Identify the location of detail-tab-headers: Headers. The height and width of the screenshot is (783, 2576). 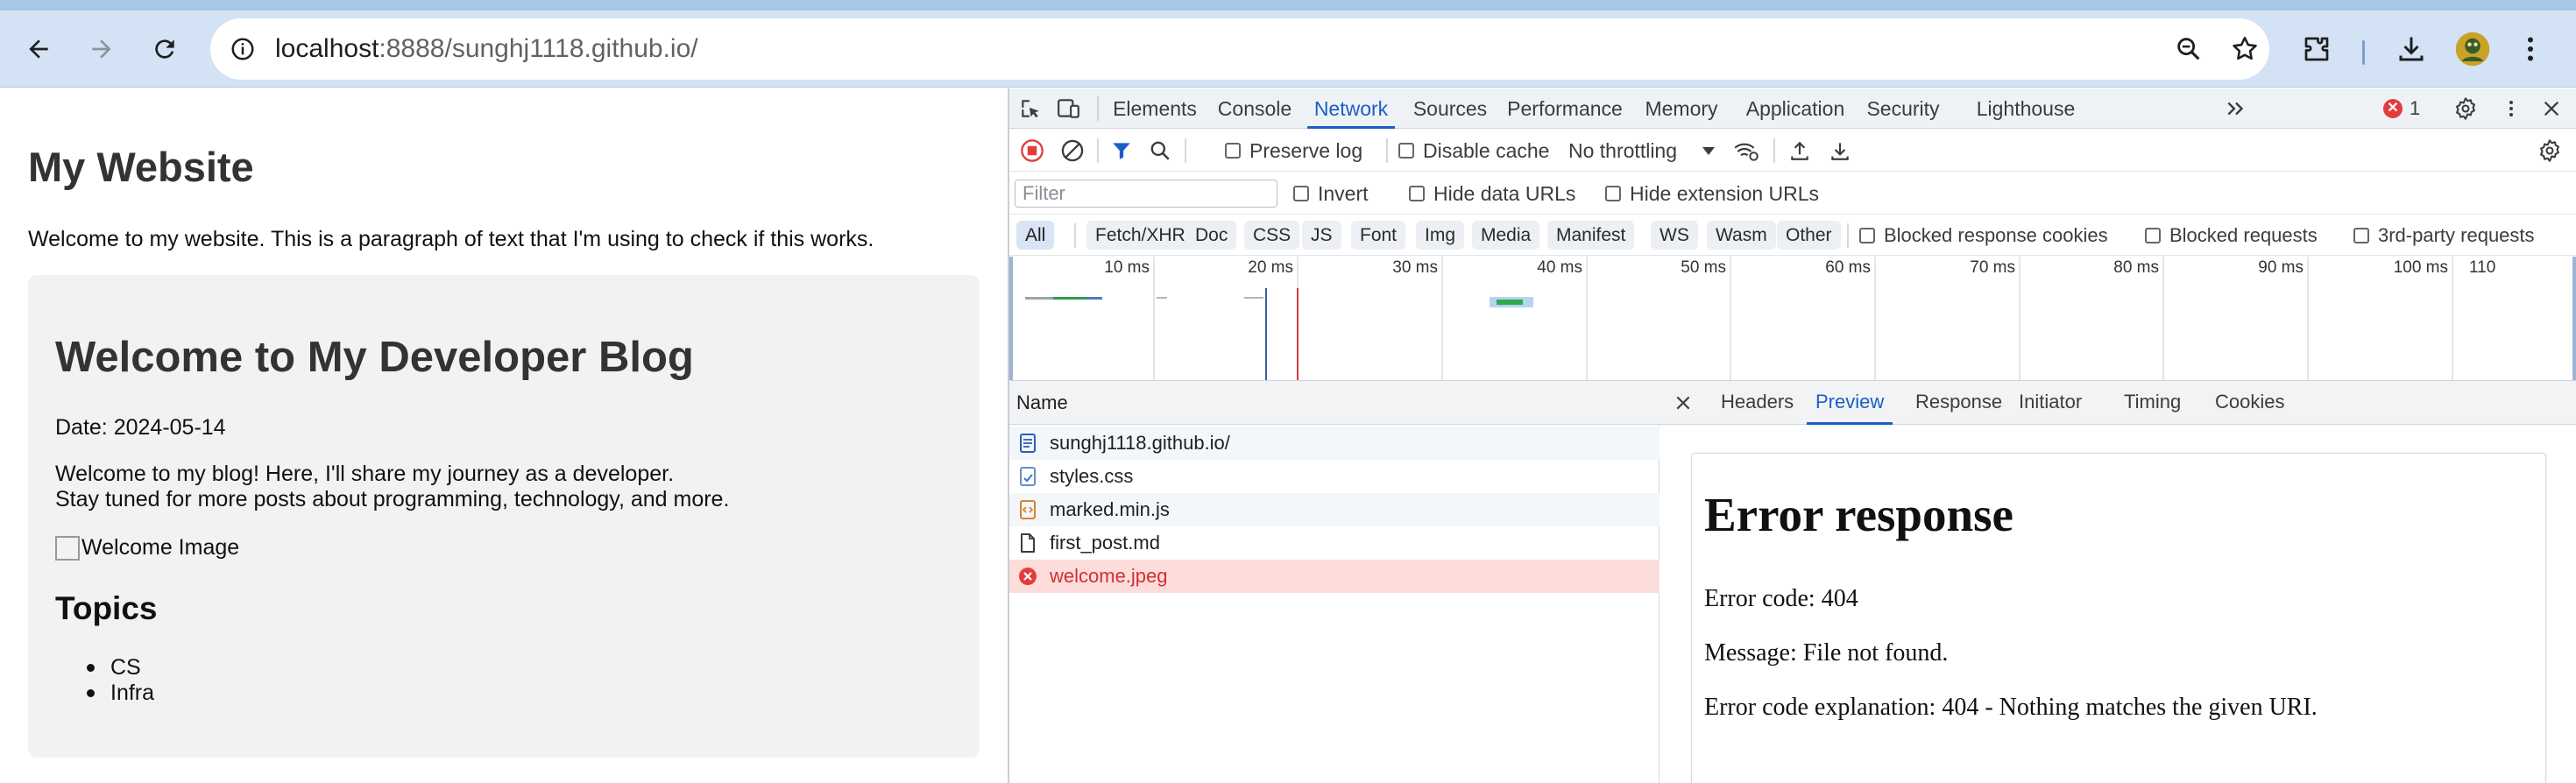
(1757, 403).